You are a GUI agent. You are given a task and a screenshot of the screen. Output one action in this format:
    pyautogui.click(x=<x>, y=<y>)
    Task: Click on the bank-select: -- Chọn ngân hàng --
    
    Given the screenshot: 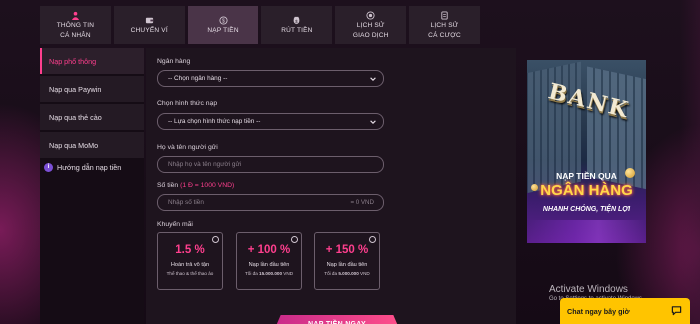 What is the action you would take?
    pyautogui.click(x=270, y=78)
    